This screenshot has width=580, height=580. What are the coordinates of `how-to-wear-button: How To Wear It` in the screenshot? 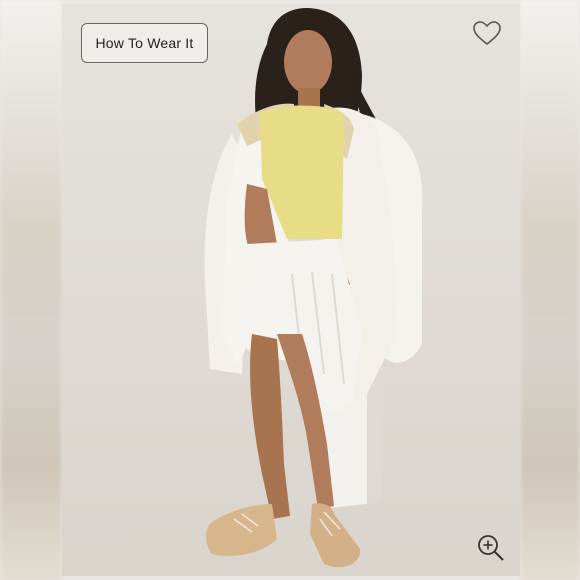 It's located at (144, 43).